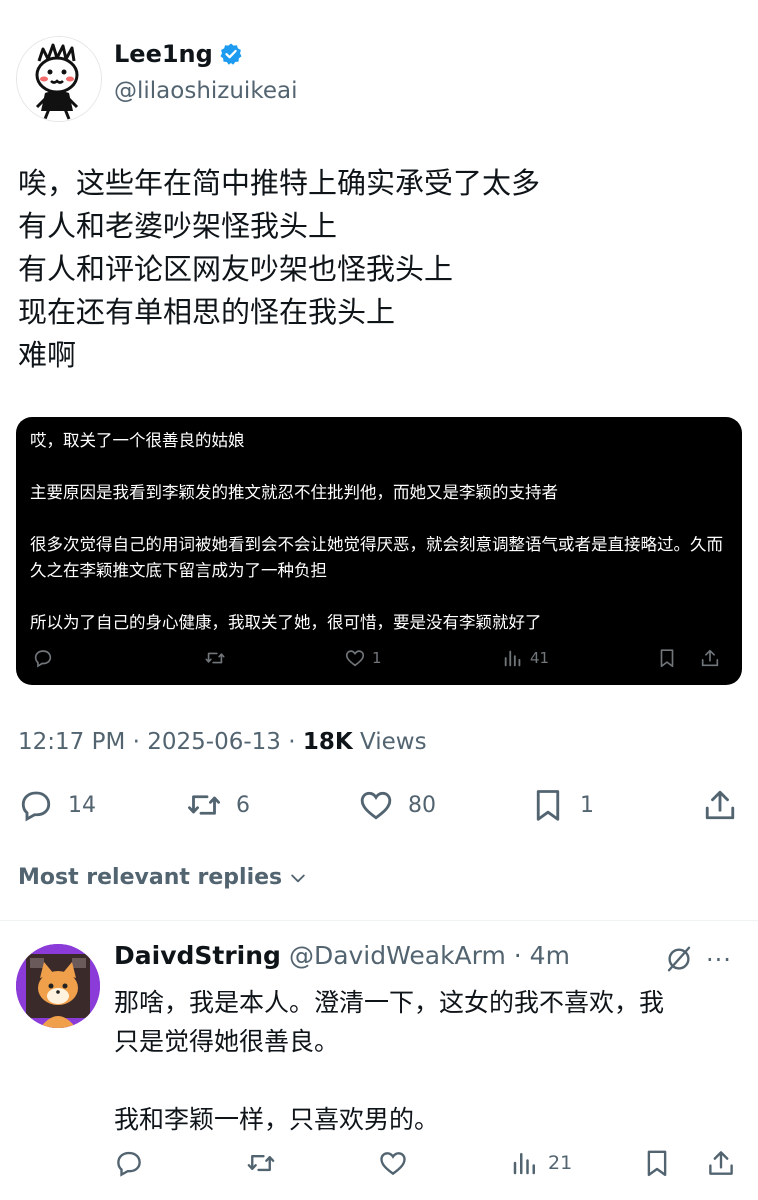  What do you see at coordinates (429, 1080) in the screenshot?
I see `reply-line` at bounding box center [429, 1080].